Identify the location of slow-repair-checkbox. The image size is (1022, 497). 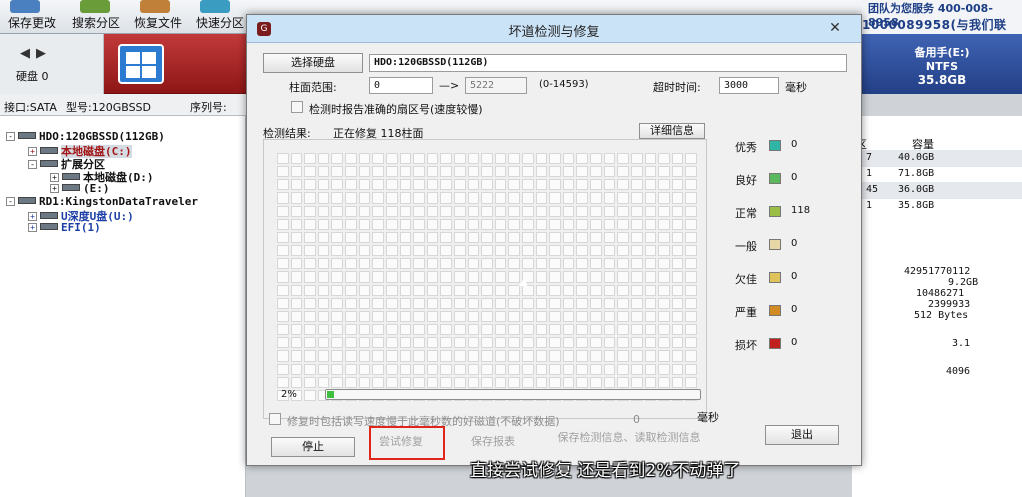
(275, 419).